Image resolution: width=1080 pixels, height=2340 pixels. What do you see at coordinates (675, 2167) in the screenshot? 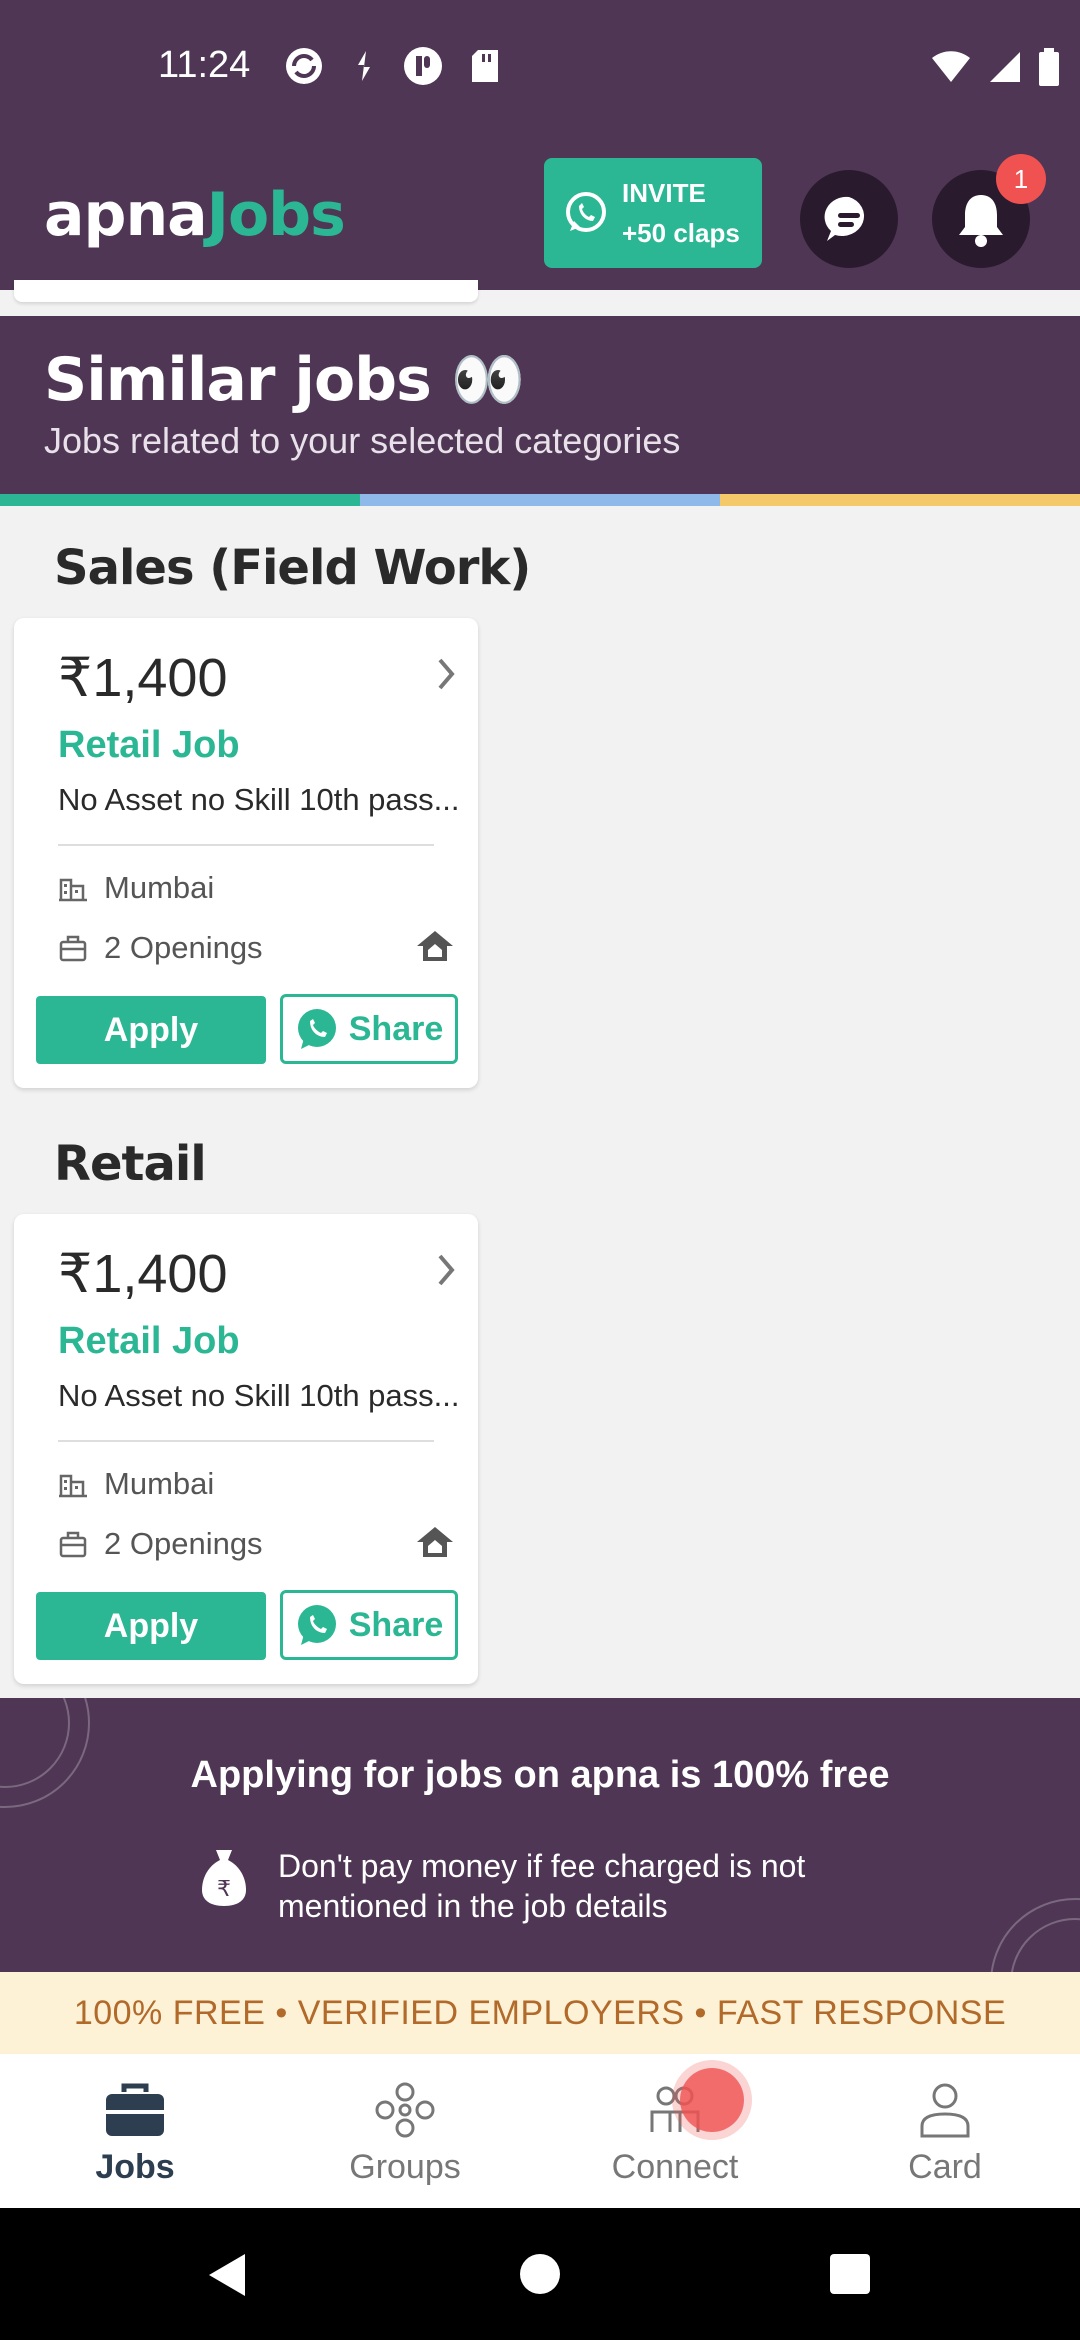
I see `nav-label: Connect` at bounding box center [675, 2167].